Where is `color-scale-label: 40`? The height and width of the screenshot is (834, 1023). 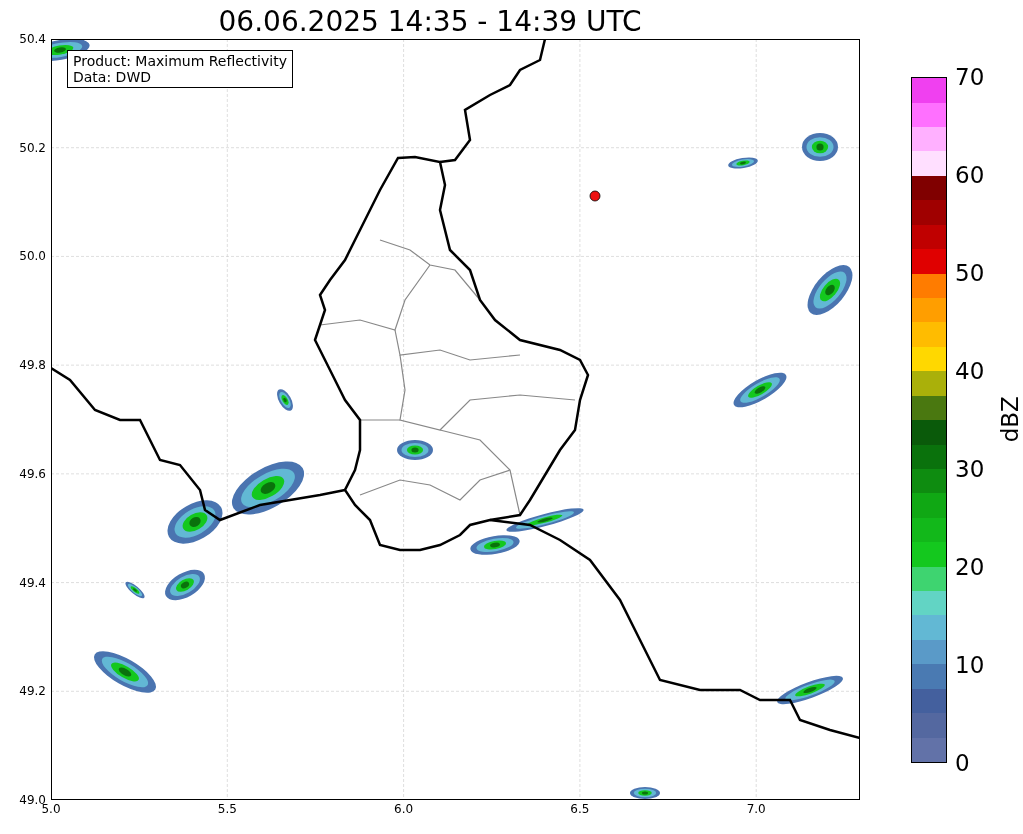 color-scale-label: 40 is located at coordinates (970, 371).